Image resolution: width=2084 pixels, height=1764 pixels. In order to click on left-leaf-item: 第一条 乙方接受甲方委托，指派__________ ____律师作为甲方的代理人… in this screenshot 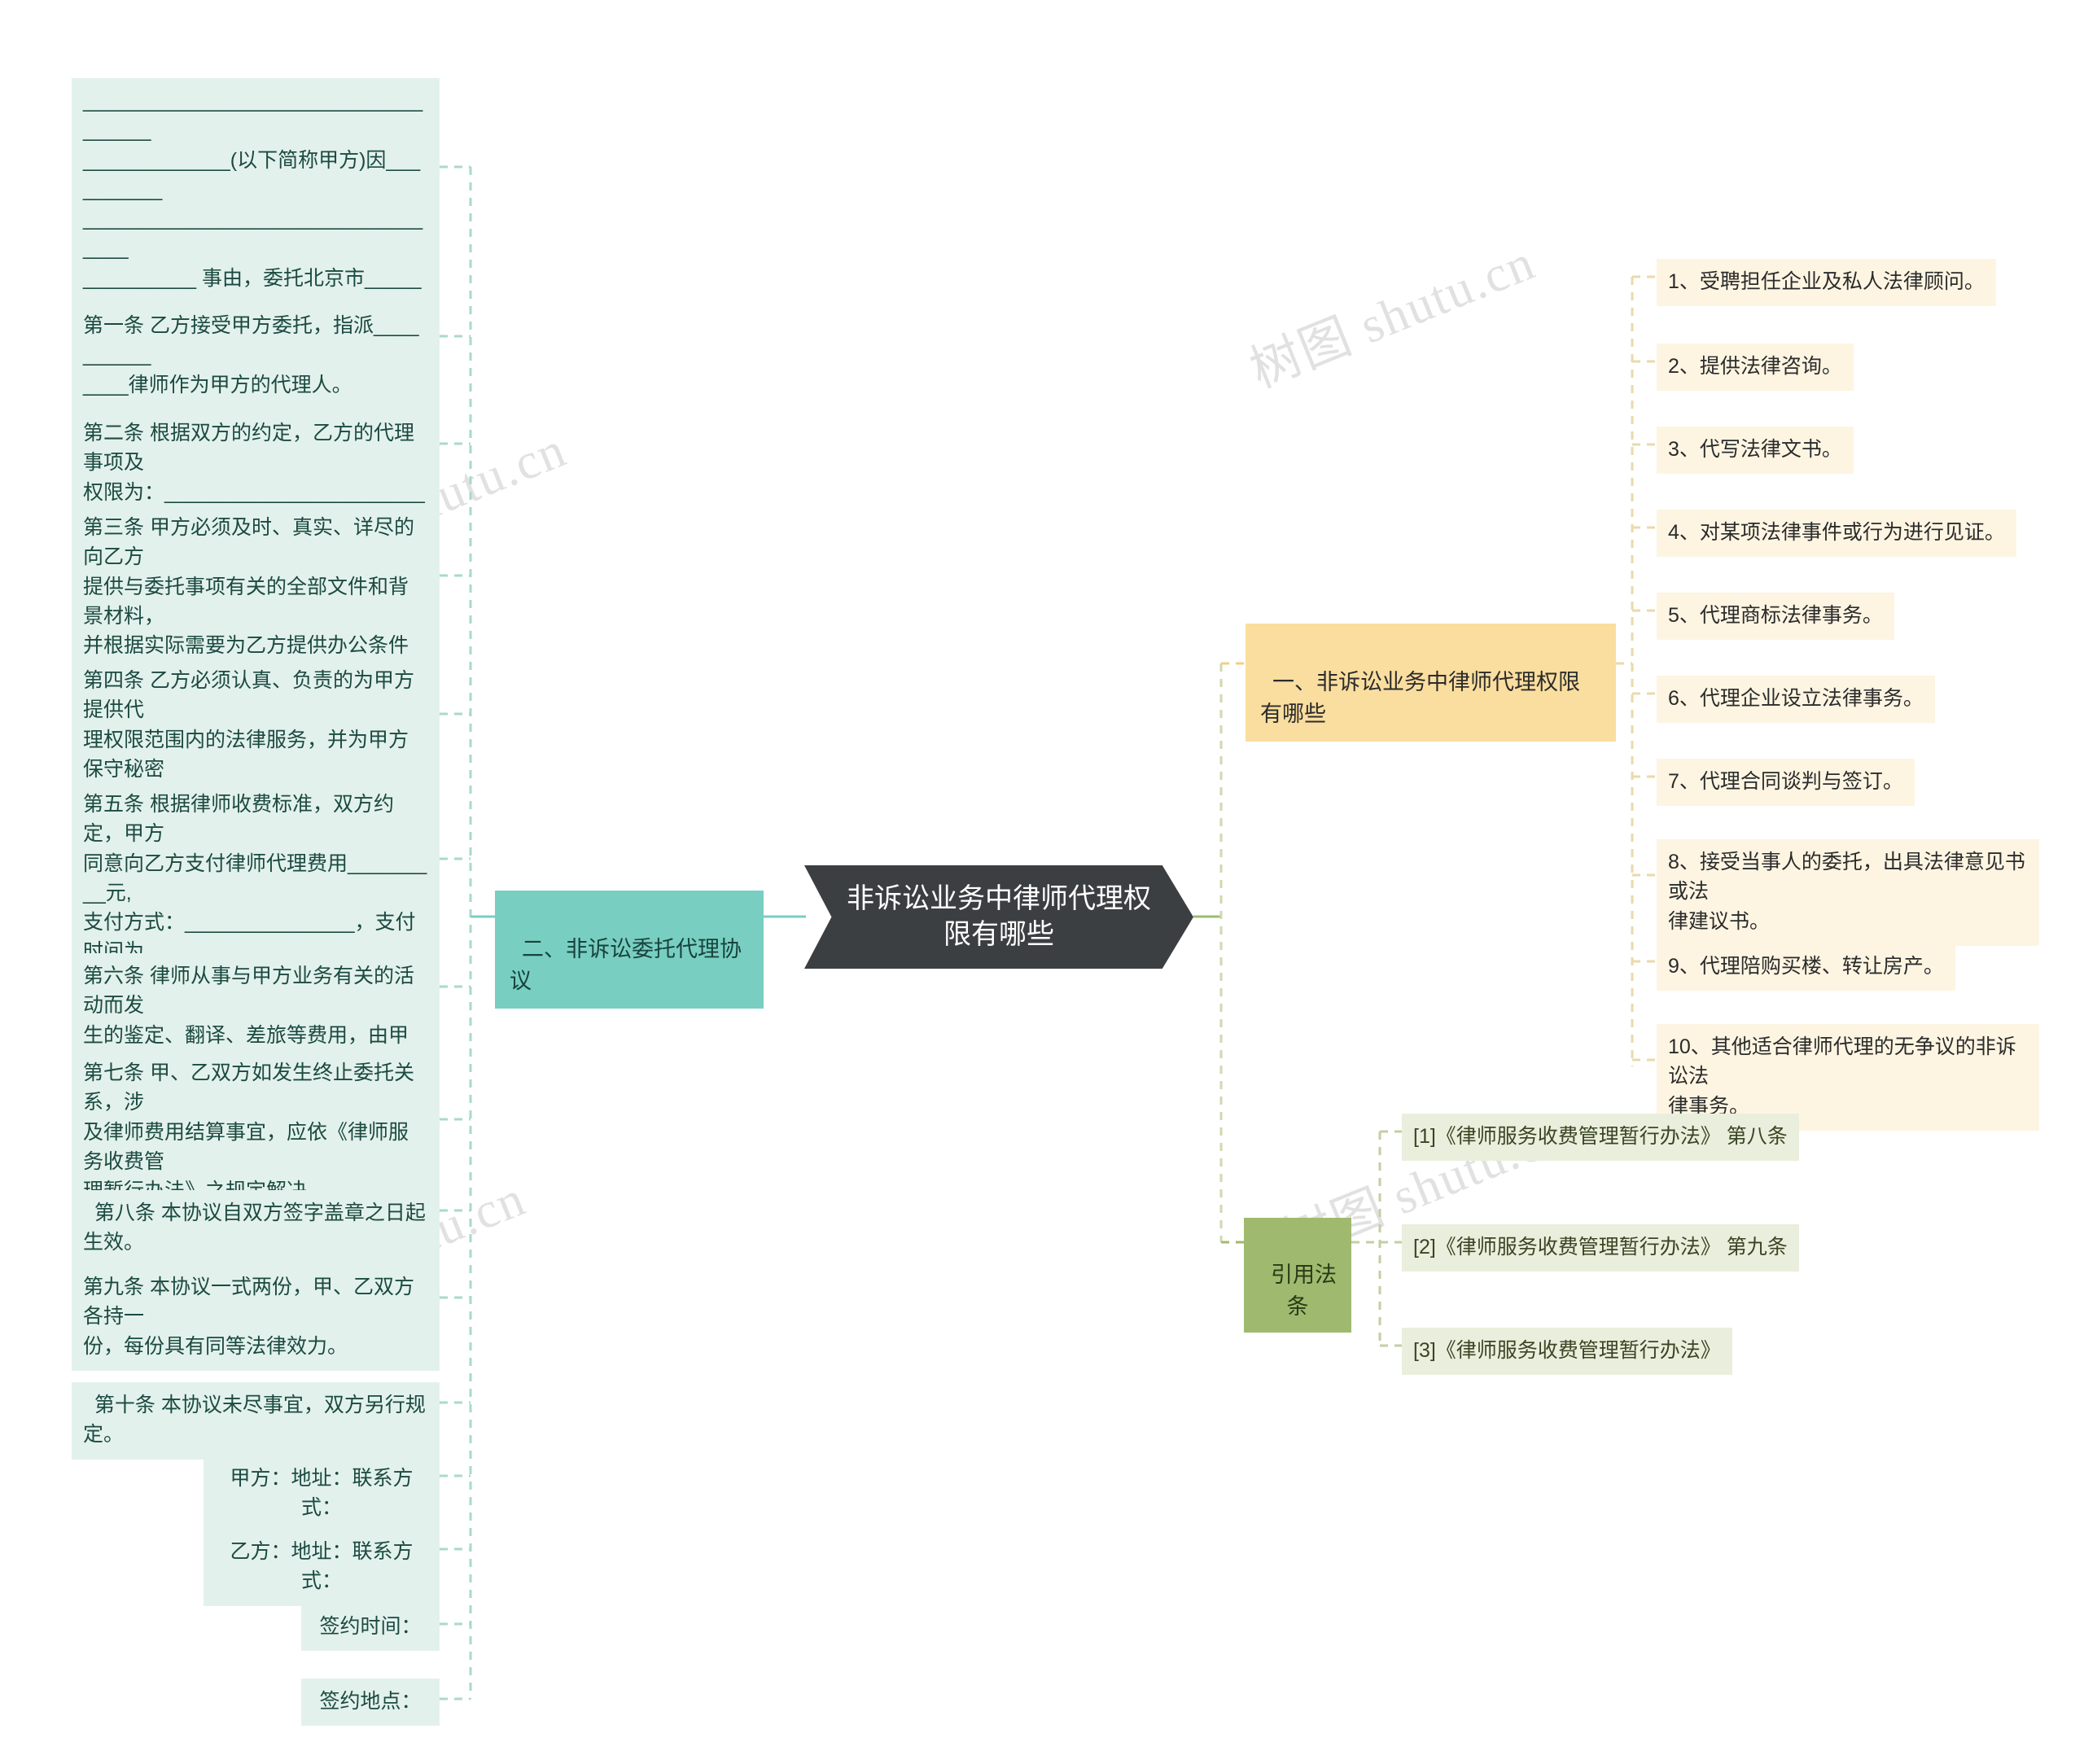, I will do `click(256, 356)`.